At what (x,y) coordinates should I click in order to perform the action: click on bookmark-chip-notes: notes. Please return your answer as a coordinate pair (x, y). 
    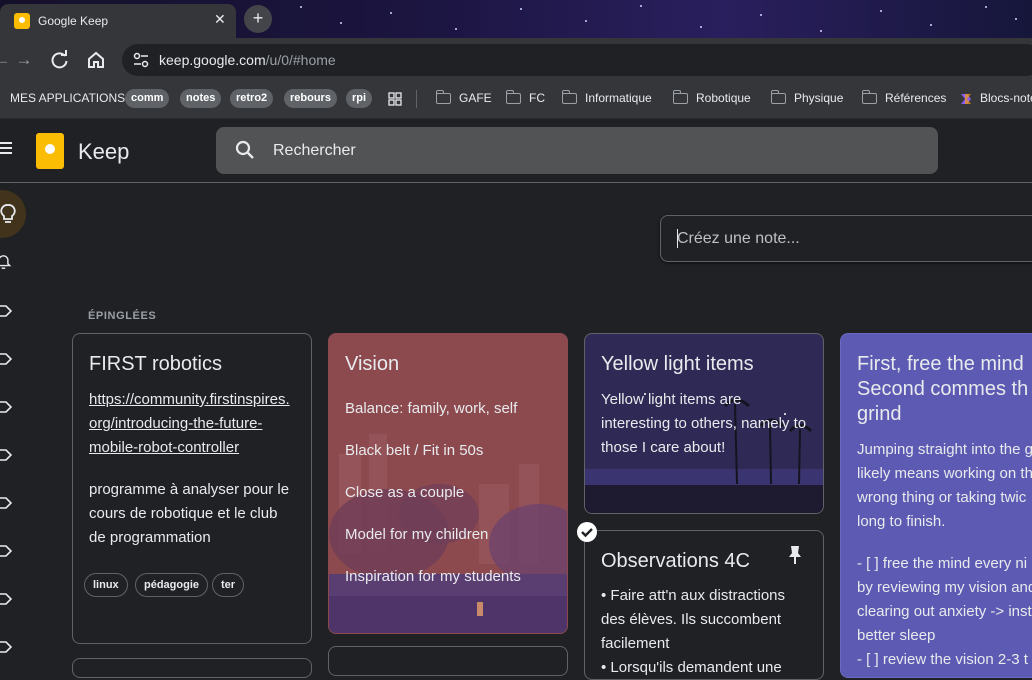
    Looking at the image, I should click on (201, 98).